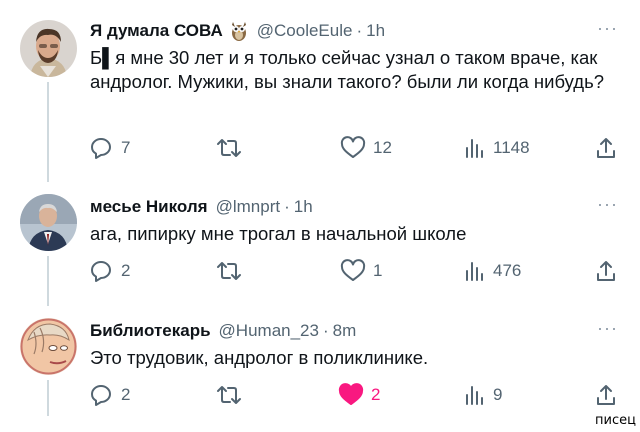 The height and width of the screenshot is (432, 640). I want to click on tweet-header: Библиотекарь @Human_23 · 8m, so click(223, 331).